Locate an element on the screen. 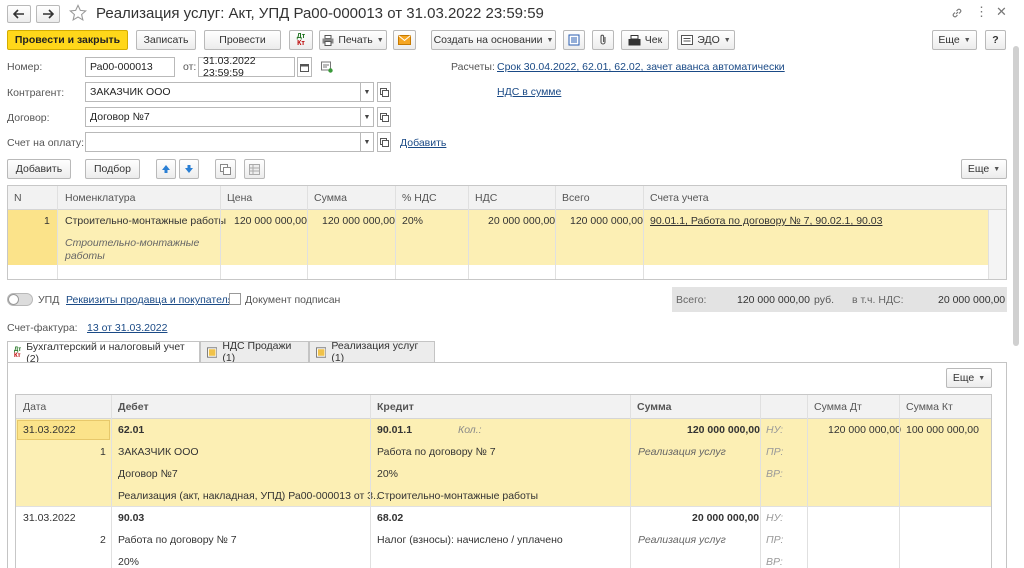  arrow-down-icon is located at coordinates (189, 169).